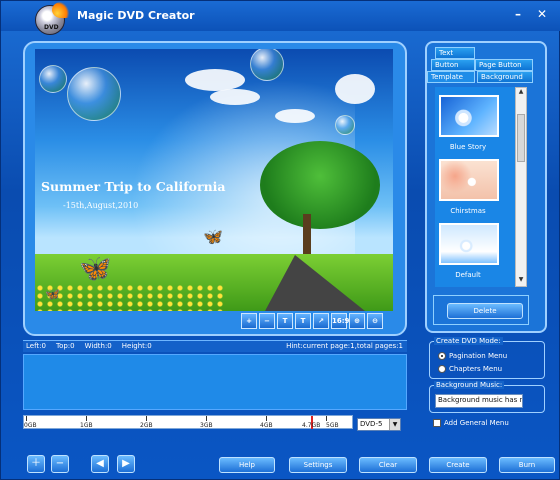 The width and height of the screenshot is (560, 480). What do you see at coordinates (188, 422) in the screenshot?
I see `disc-capacity-meter: 0GB 1GB 2GB 3GB 4GB 4.7GB 5GB` at bounding box center [188, 422].